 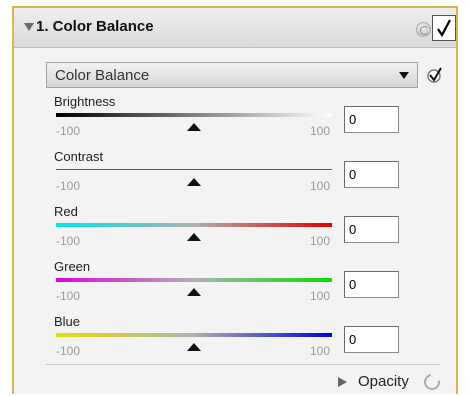 I want to click on slider-blue: Blue -100 100, so click(x=244, y=340).